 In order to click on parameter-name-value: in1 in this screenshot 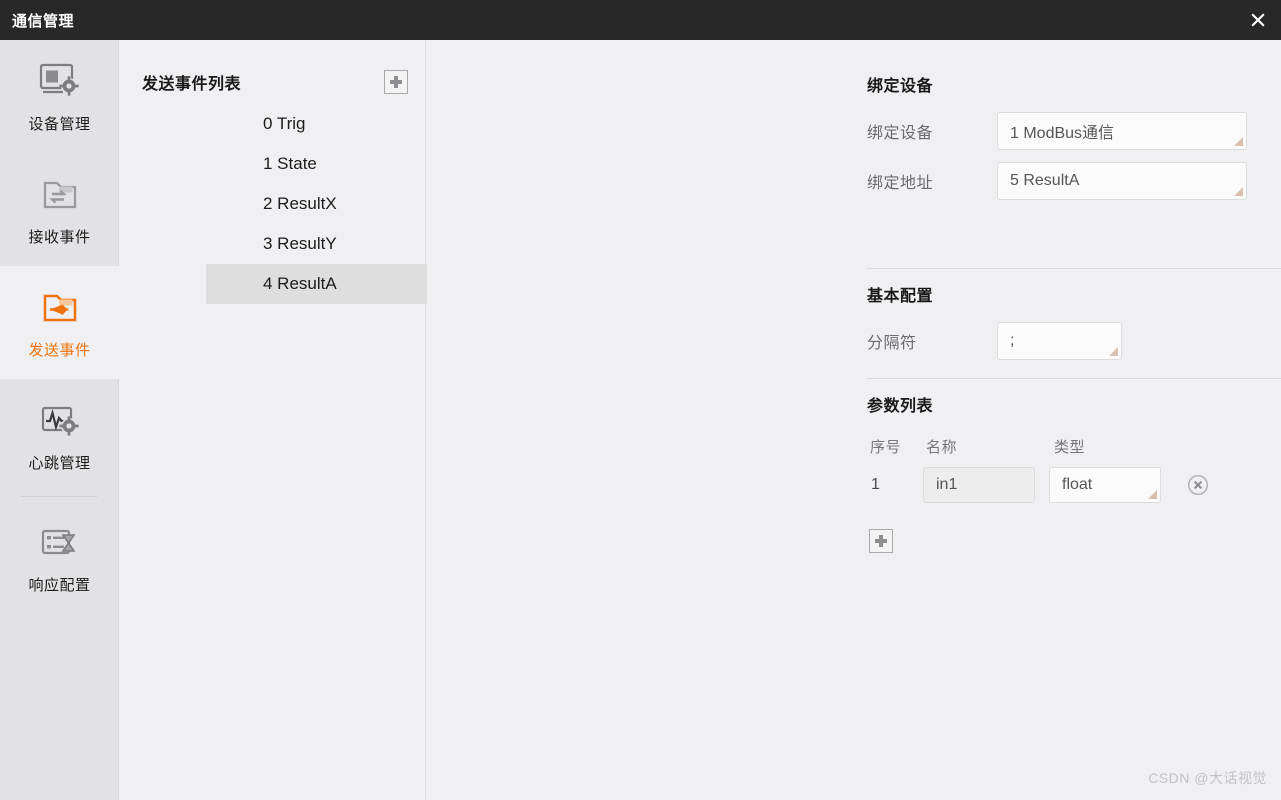, I will do `click(947, 484)`.